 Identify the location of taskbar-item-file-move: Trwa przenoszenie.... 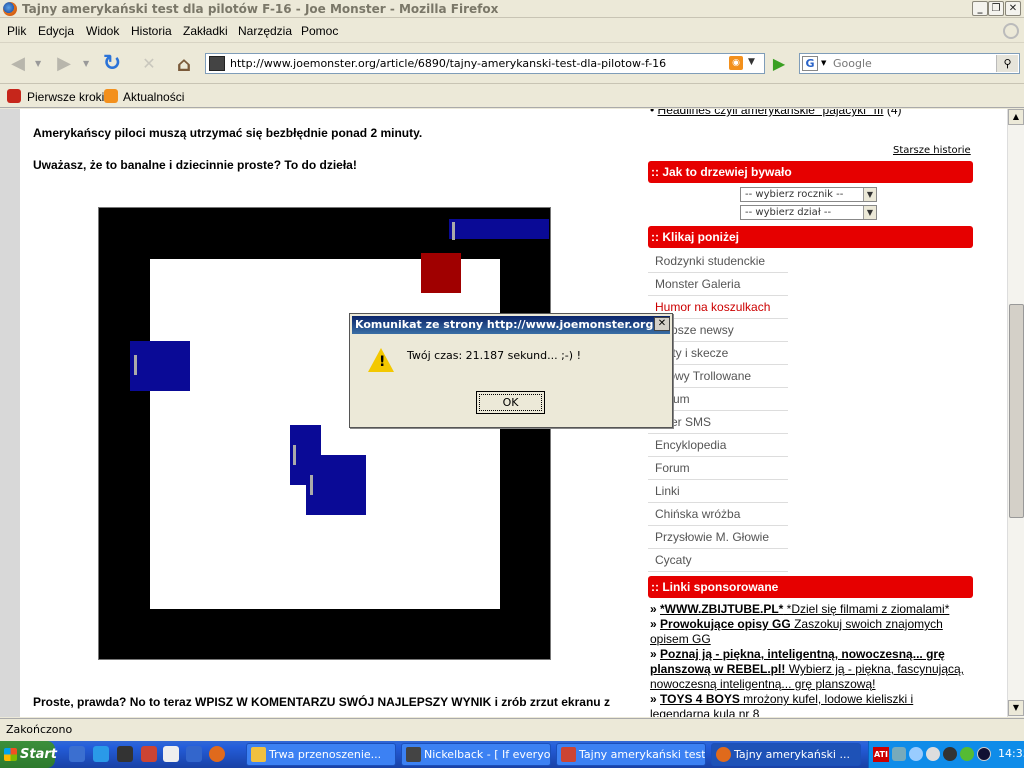
(321, 754).